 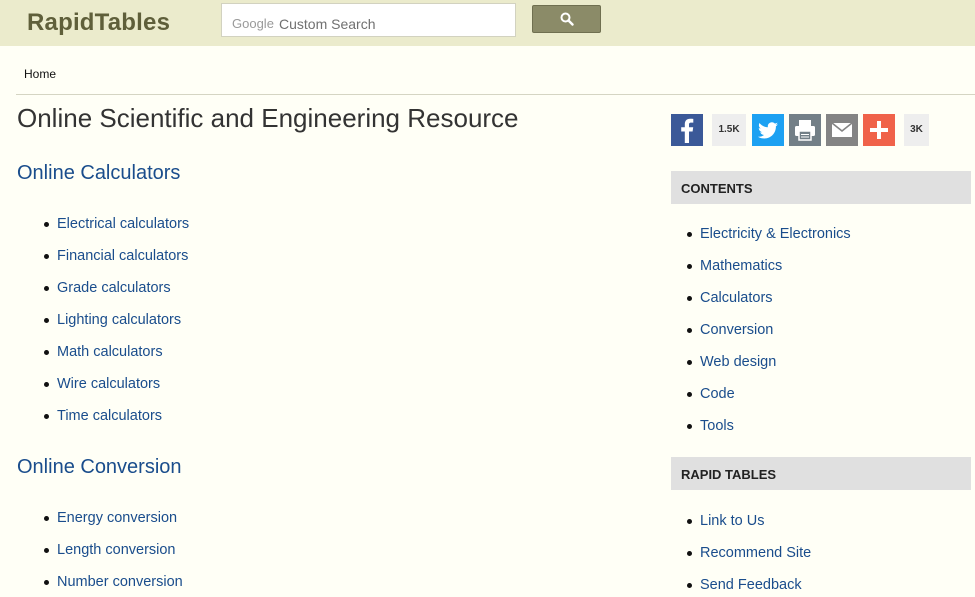 I want to click on top-header: RapidTables Google Custom Search, so click(x=487, y=23).